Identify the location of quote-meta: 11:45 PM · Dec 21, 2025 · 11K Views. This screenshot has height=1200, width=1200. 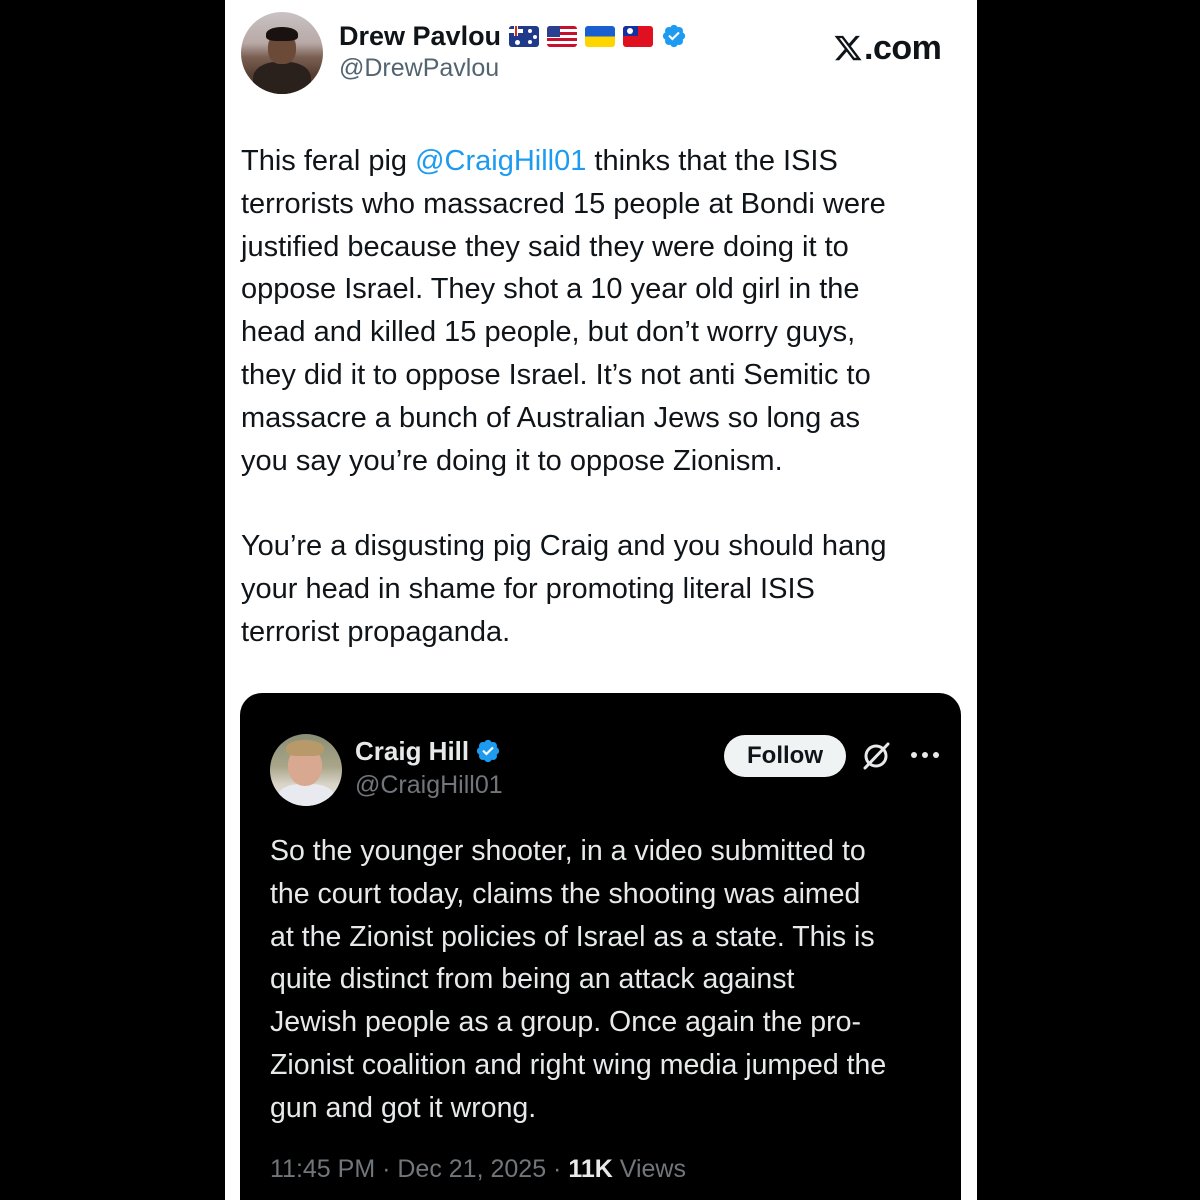
(478, 1169).